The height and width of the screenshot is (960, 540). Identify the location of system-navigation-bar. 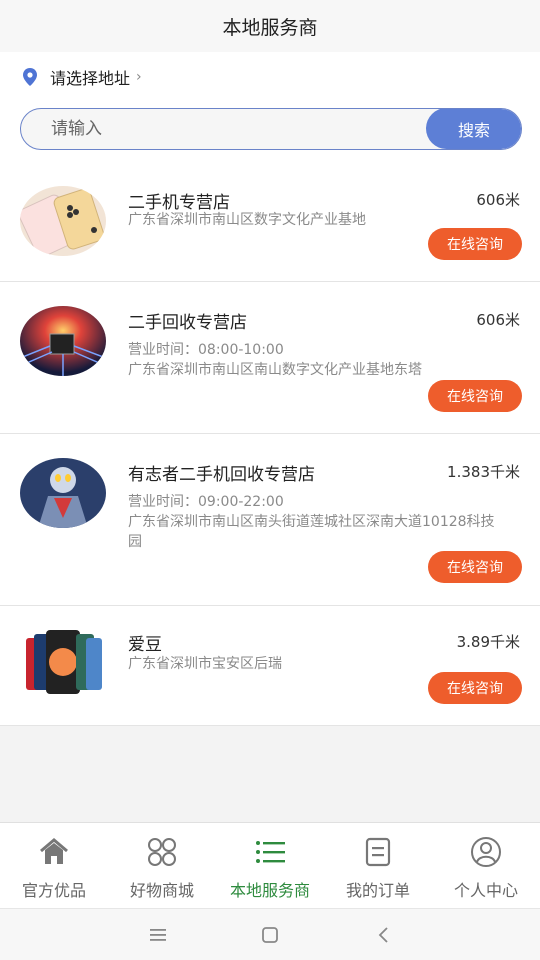
(270, 934).